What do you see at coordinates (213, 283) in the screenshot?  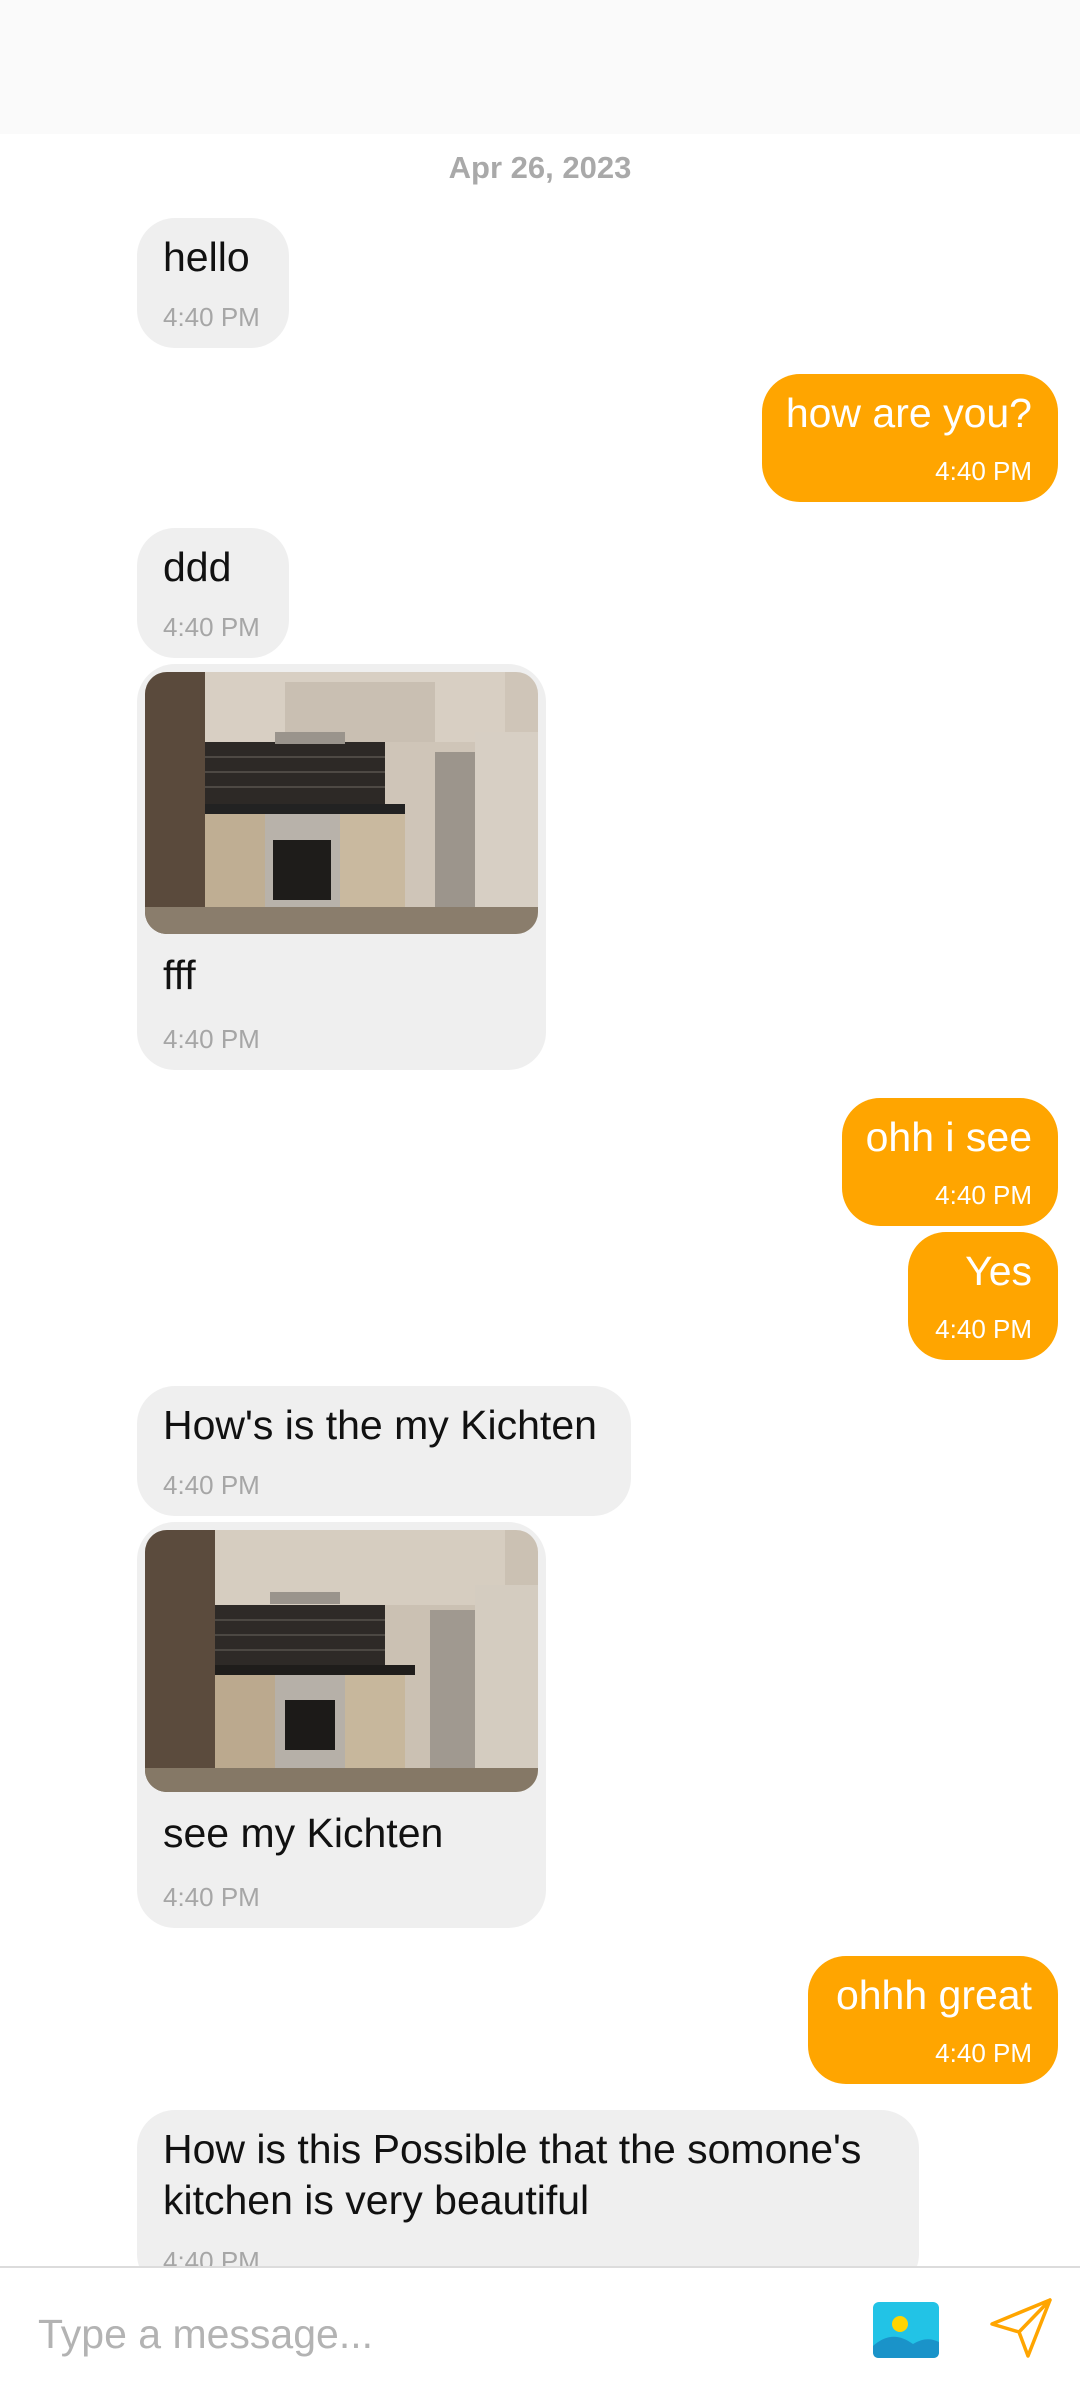 I see `message-bubble-incoming: hello 4:40 PM` at bounding box center [213, 283].